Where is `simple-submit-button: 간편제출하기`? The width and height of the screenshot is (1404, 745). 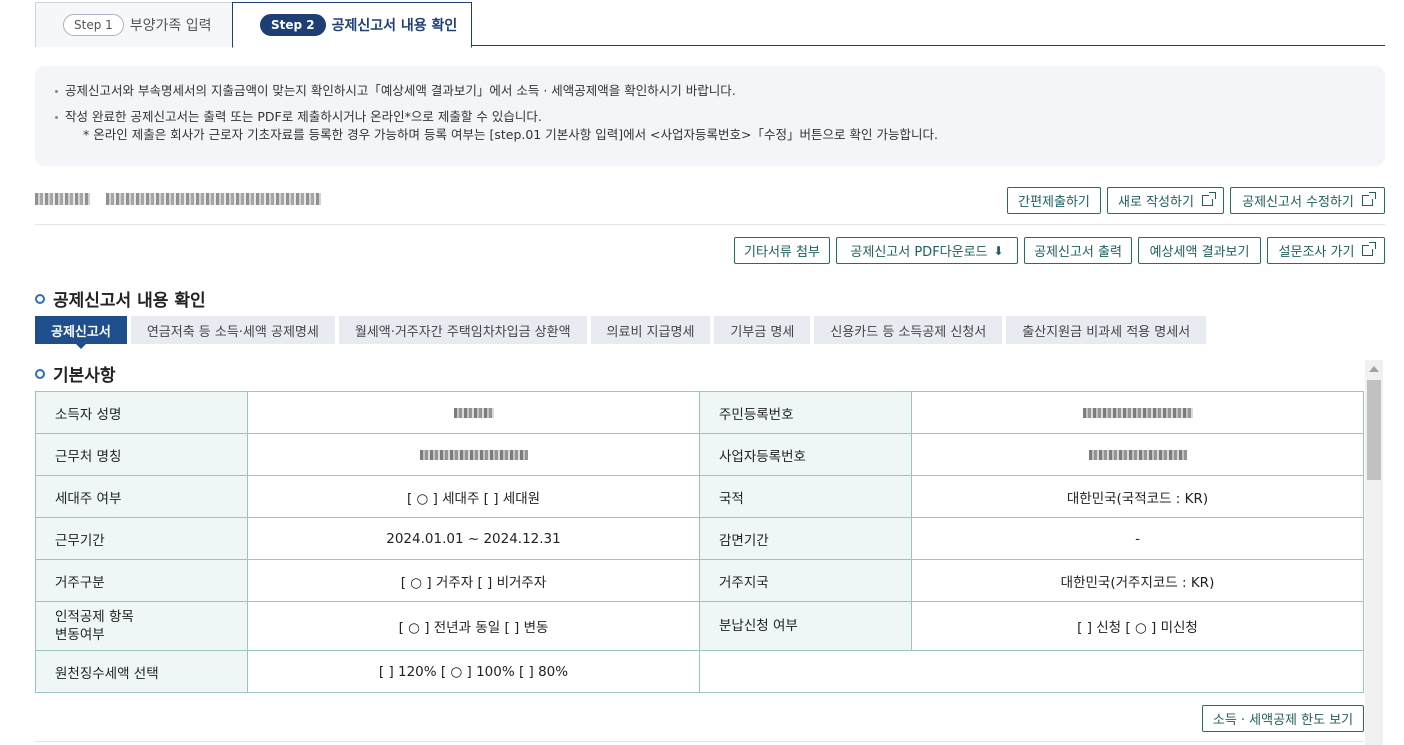
simple-submit-button: 간편제출하기 is located at coordinates (1054, 200).